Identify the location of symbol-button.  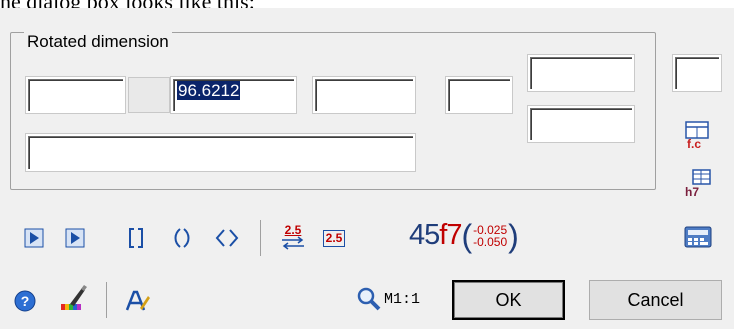
(149, 95).